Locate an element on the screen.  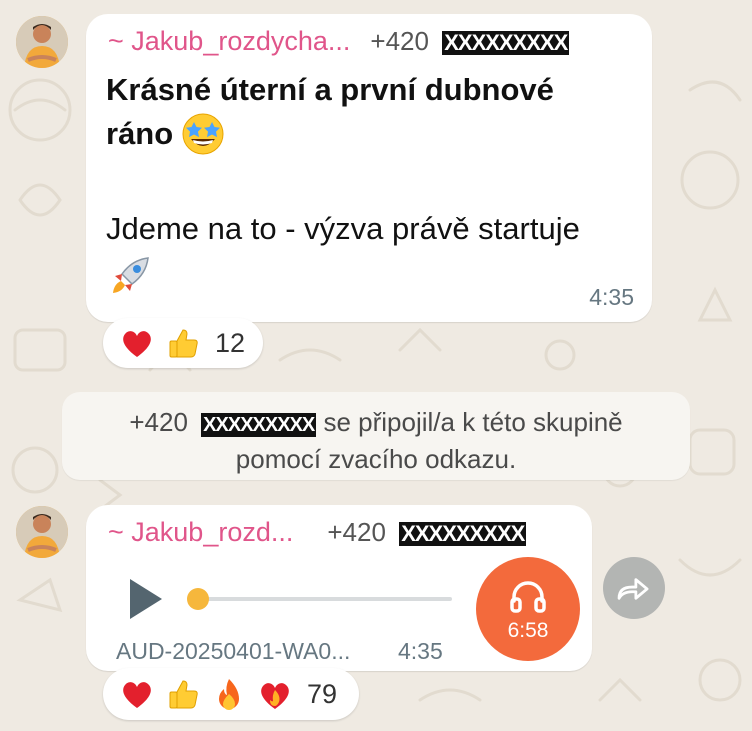
audio-duration: 6:58 is located at coordinates (528, 630).